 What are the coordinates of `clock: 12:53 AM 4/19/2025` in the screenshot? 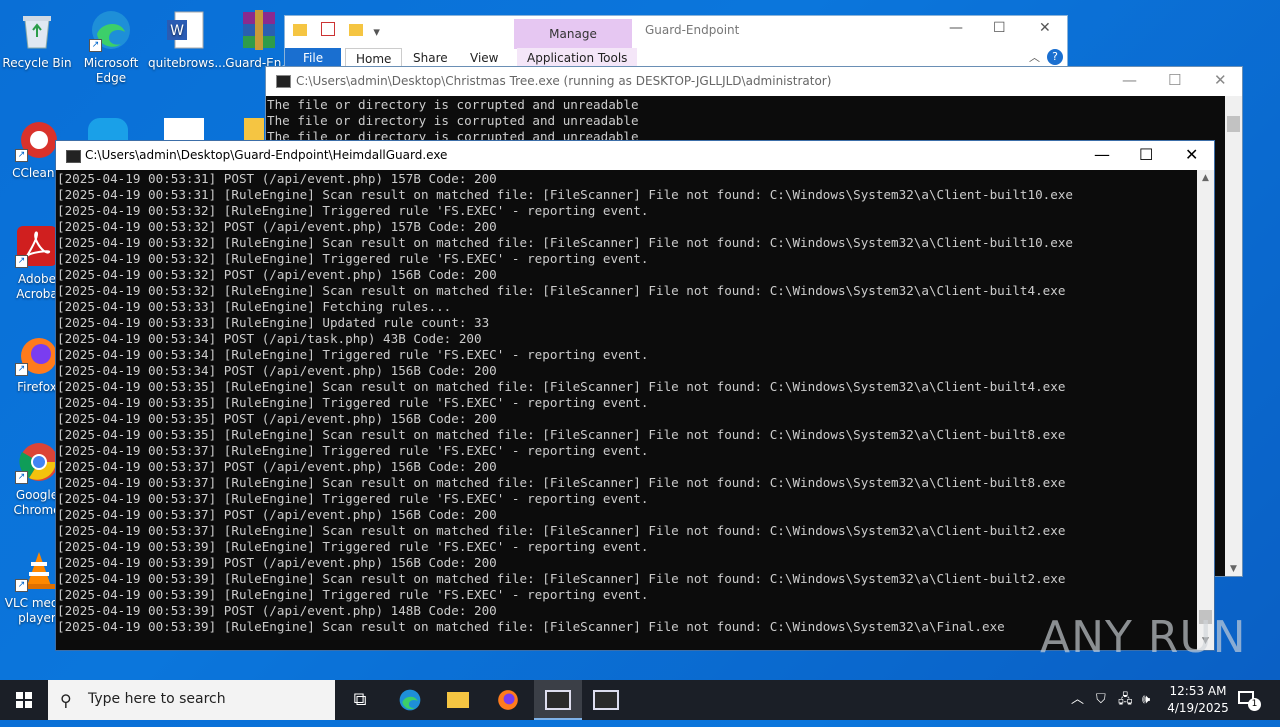 It's located at (1198, 700).